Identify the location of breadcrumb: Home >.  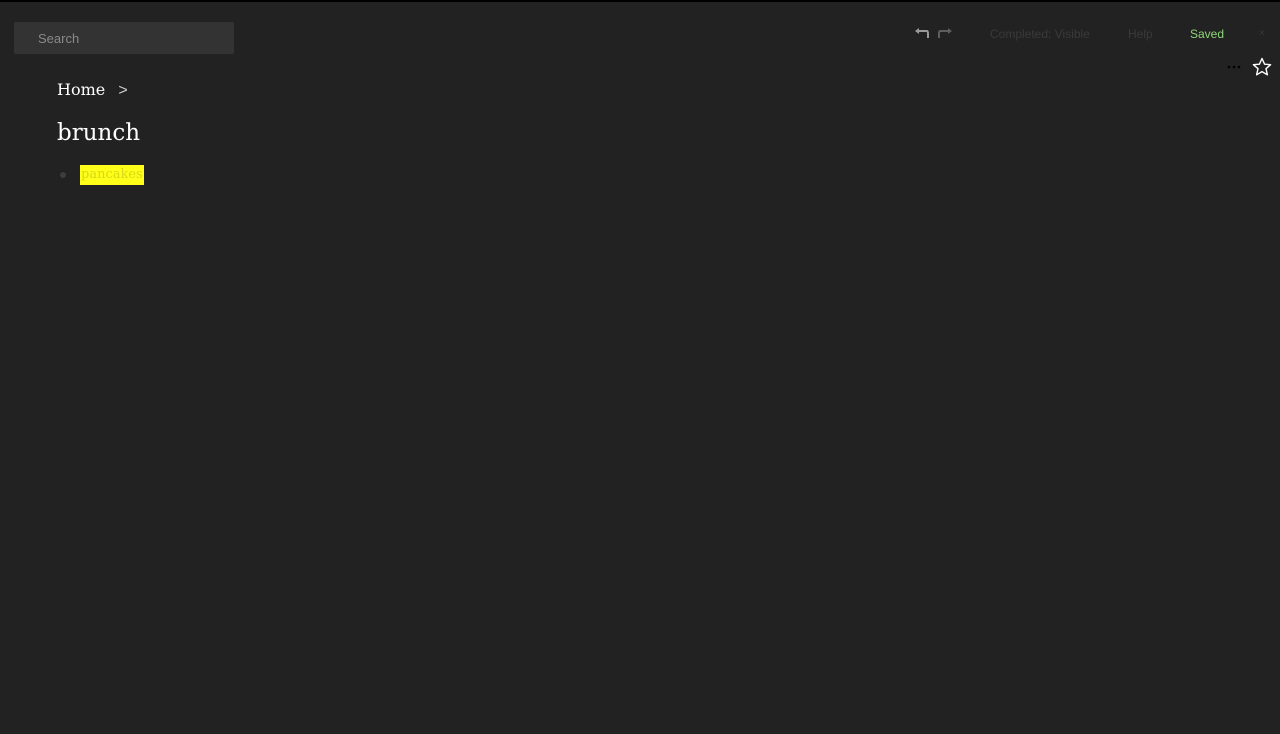
(92, 90).